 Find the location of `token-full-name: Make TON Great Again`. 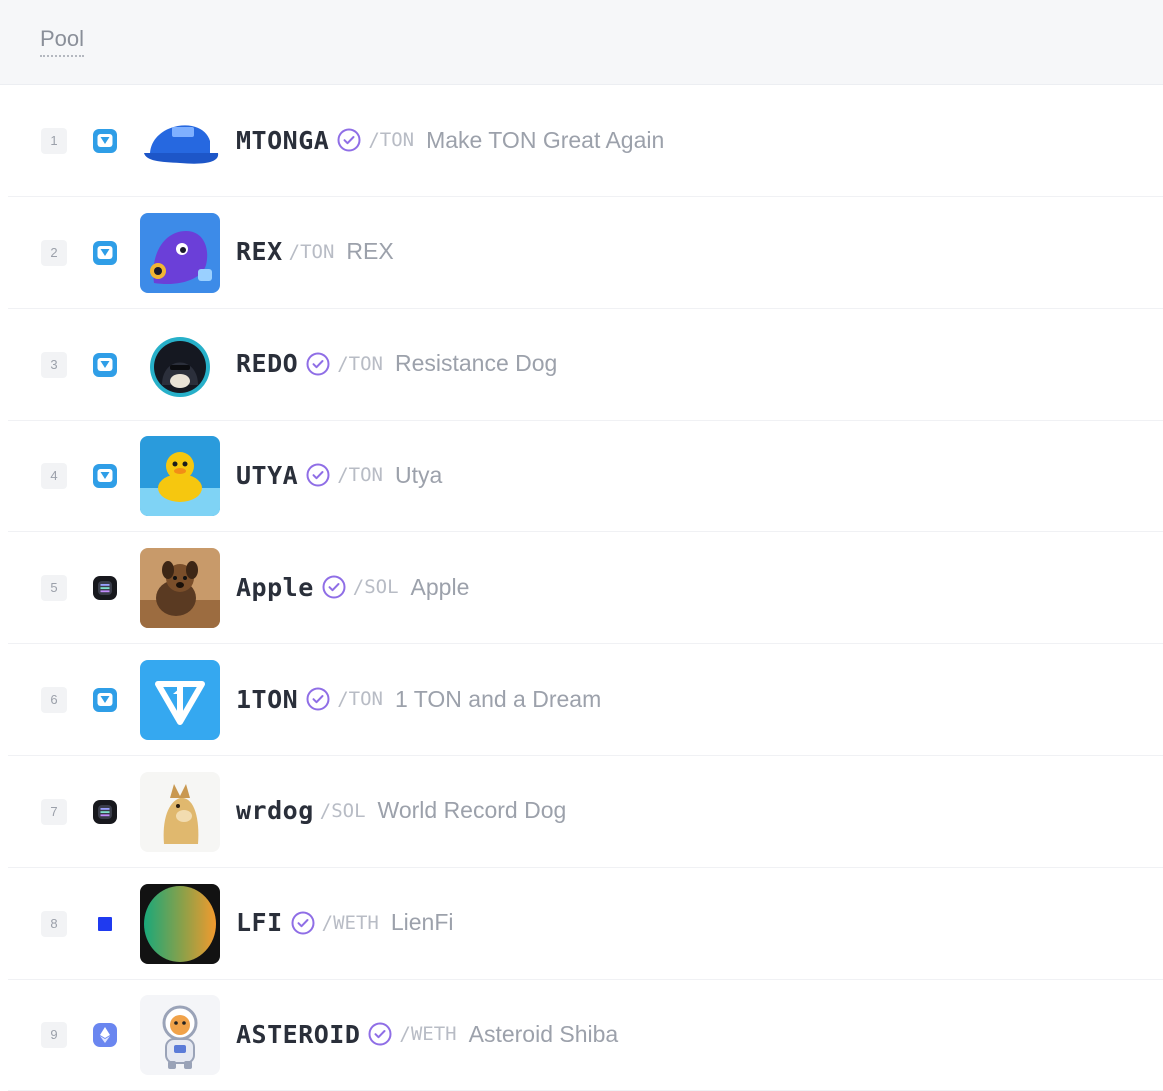

token-full-name: Make TON Great Again is located at coordinates (545, 139).